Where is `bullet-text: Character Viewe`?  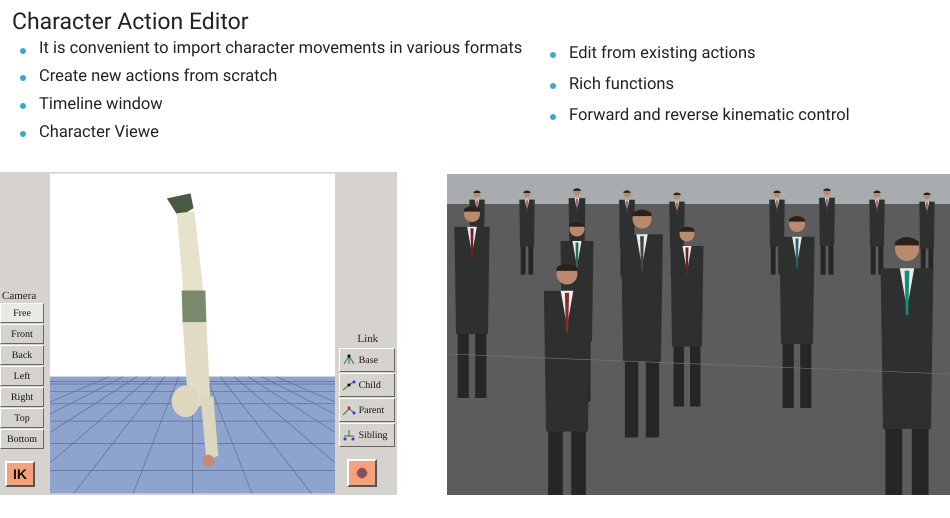 bullet-text: Character Viewe is located at coordinates (99, 132).